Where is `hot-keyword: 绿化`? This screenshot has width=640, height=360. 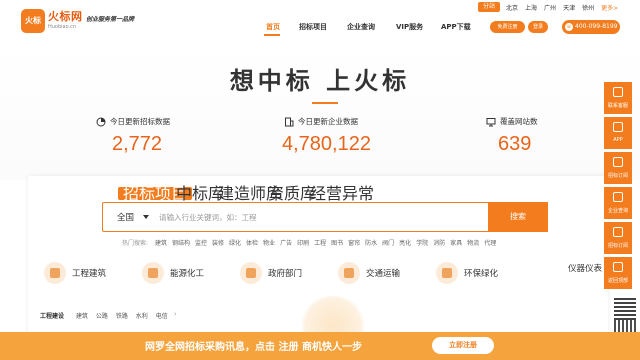
hot-keyword: 绿化 is located at coordinates (235, 243).